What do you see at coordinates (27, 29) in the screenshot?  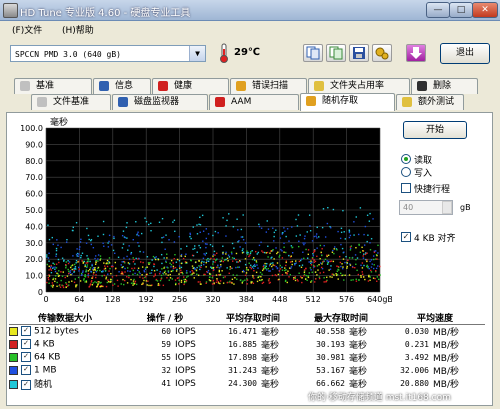 I see `menu-file: (F)文件` at bounding box center [27, 29].